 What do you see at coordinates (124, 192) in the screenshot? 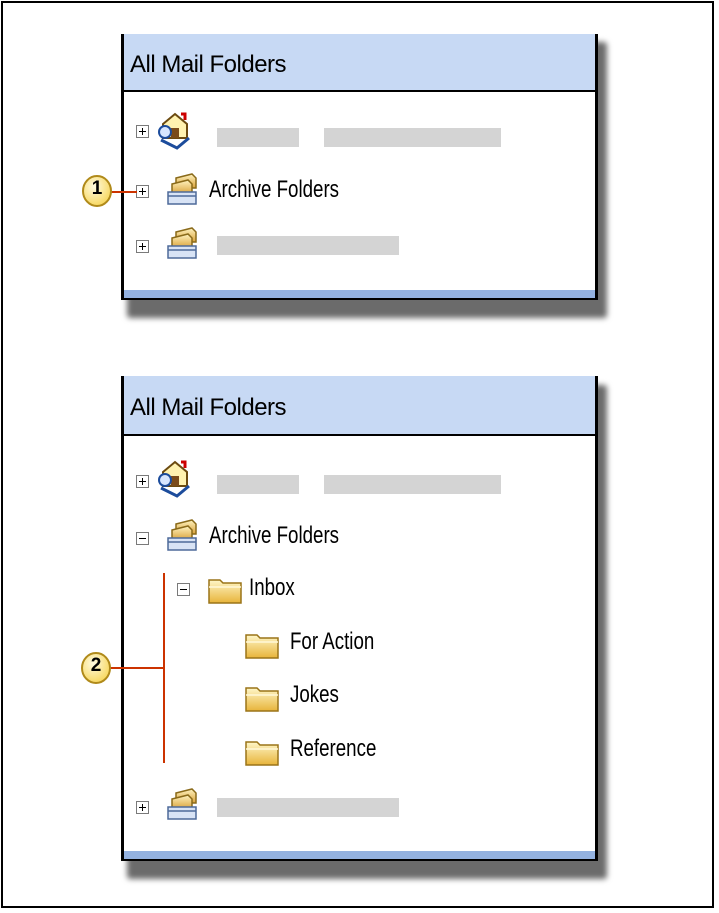
I see `callout-1-leader` at bounding box center [124, 192].